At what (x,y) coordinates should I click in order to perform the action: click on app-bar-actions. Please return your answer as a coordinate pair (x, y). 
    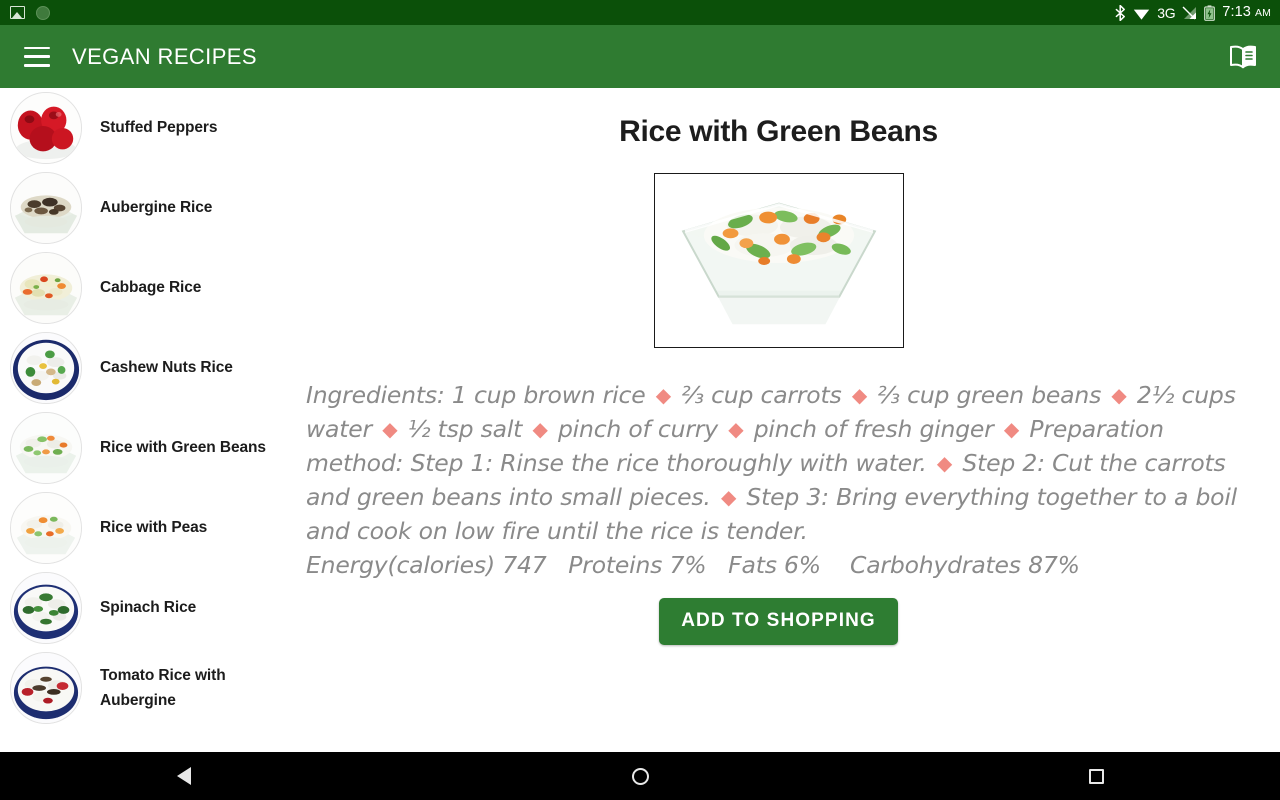
    Looking at the image, I should click on (1243, 57).